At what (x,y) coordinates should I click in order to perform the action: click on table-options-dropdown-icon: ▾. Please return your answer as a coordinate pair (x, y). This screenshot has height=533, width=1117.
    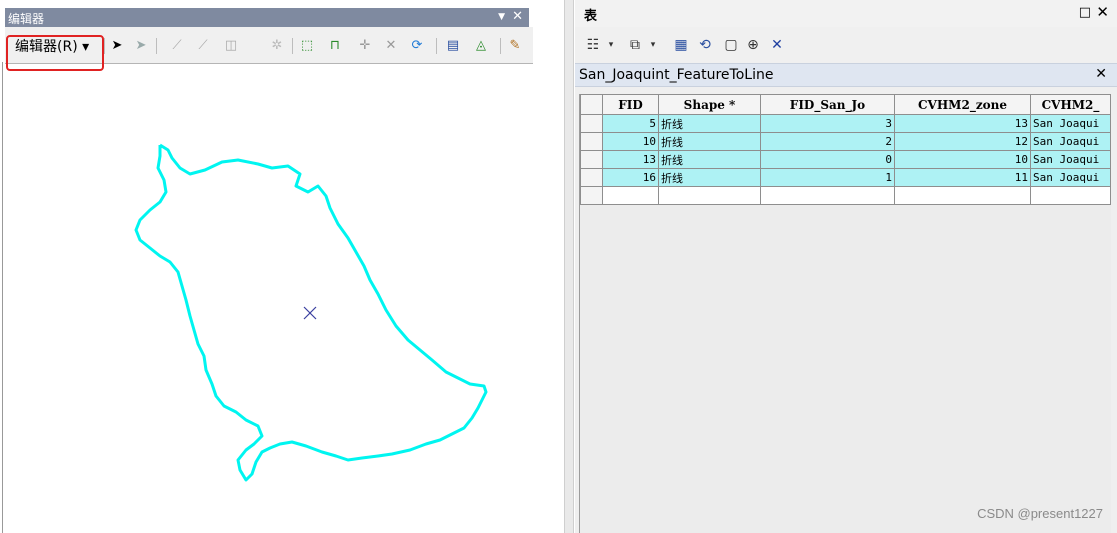
    Looking at the image, I should click on (611, 45).